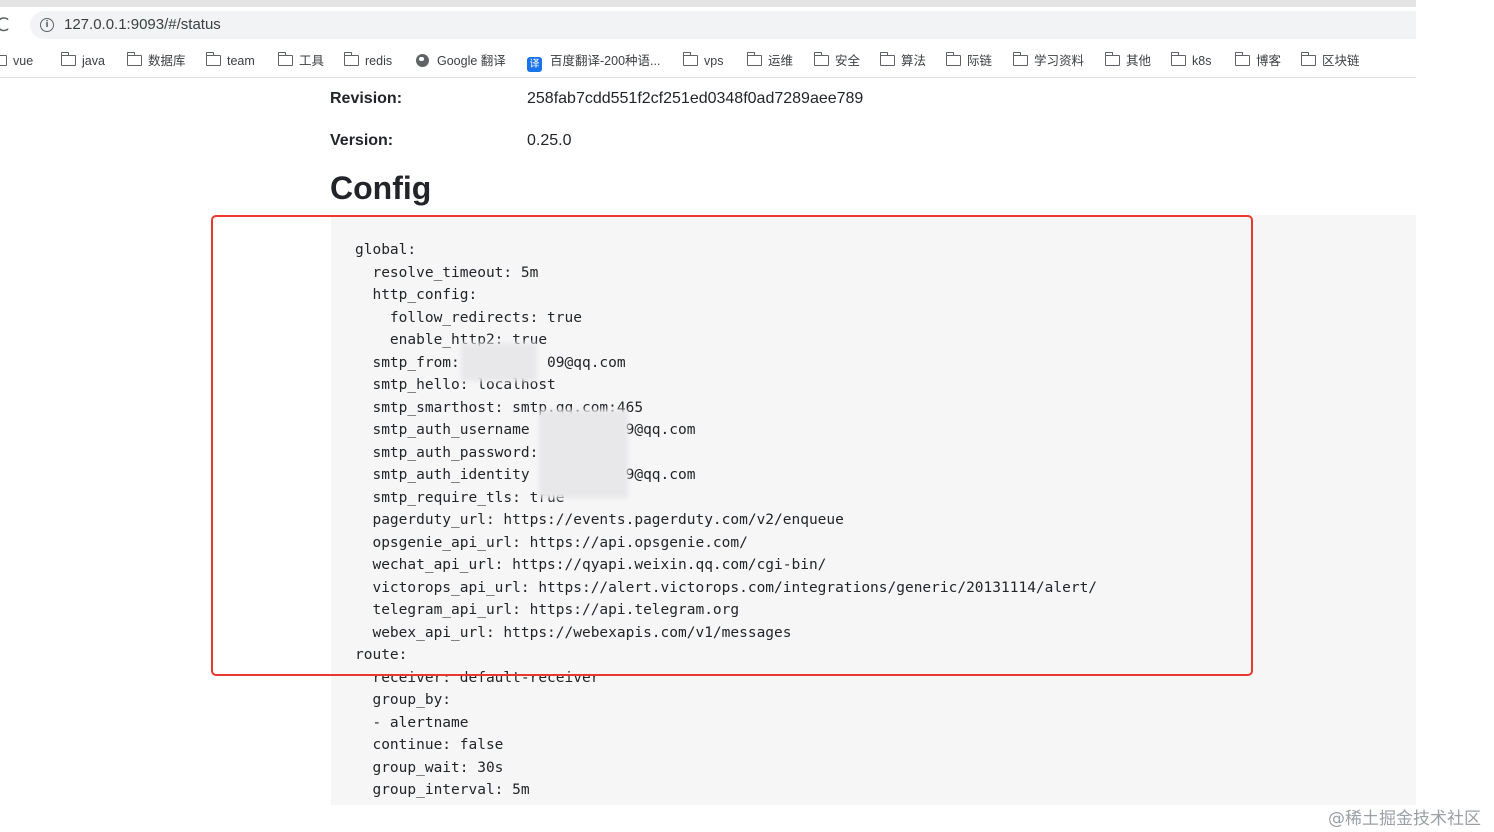  I want to click on address-bar: i 127.0.0.1:9093/#/status, so click(723, 25).